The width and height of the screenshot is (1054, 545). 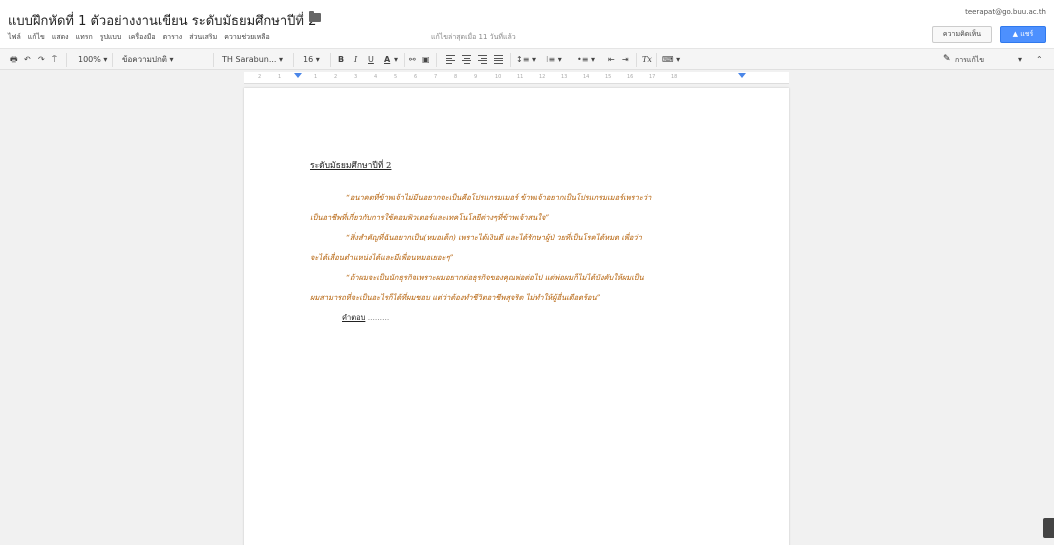 I want to click on style-select: ข้อความปกติ ▾, so click(x=148, y=60).